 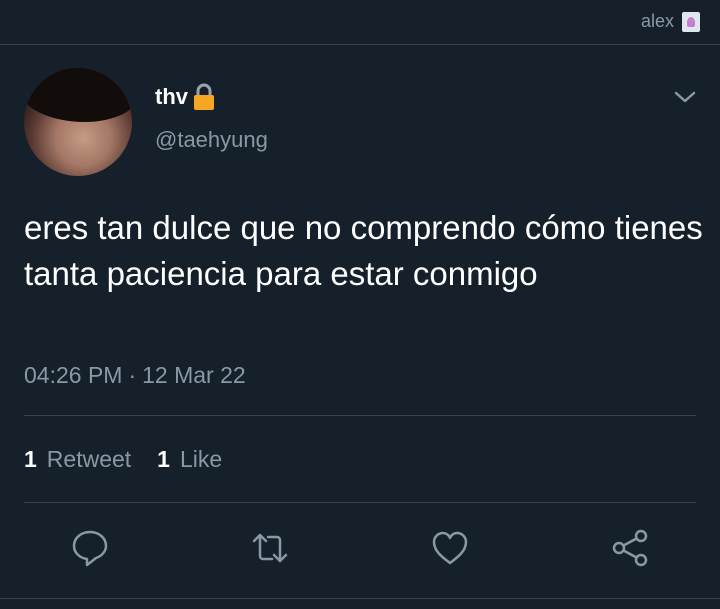 What do you see at coordinates (194, 375) in the screenshot?
I see `tweet-date: 12 Mar 22` at bounding box center [194, 375].